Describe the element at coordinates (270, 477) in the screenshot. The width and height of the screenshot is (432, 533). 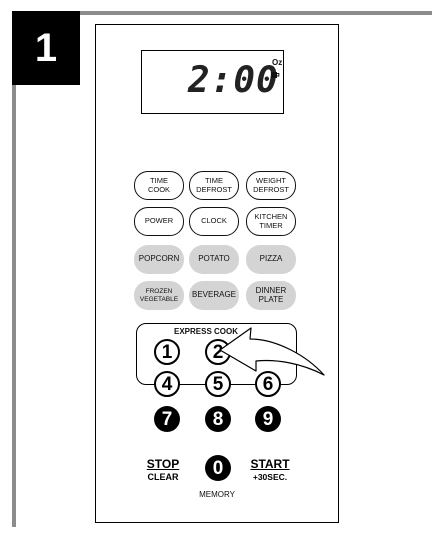
I see `add-30-seconds-label: +30SEC.` at that location.